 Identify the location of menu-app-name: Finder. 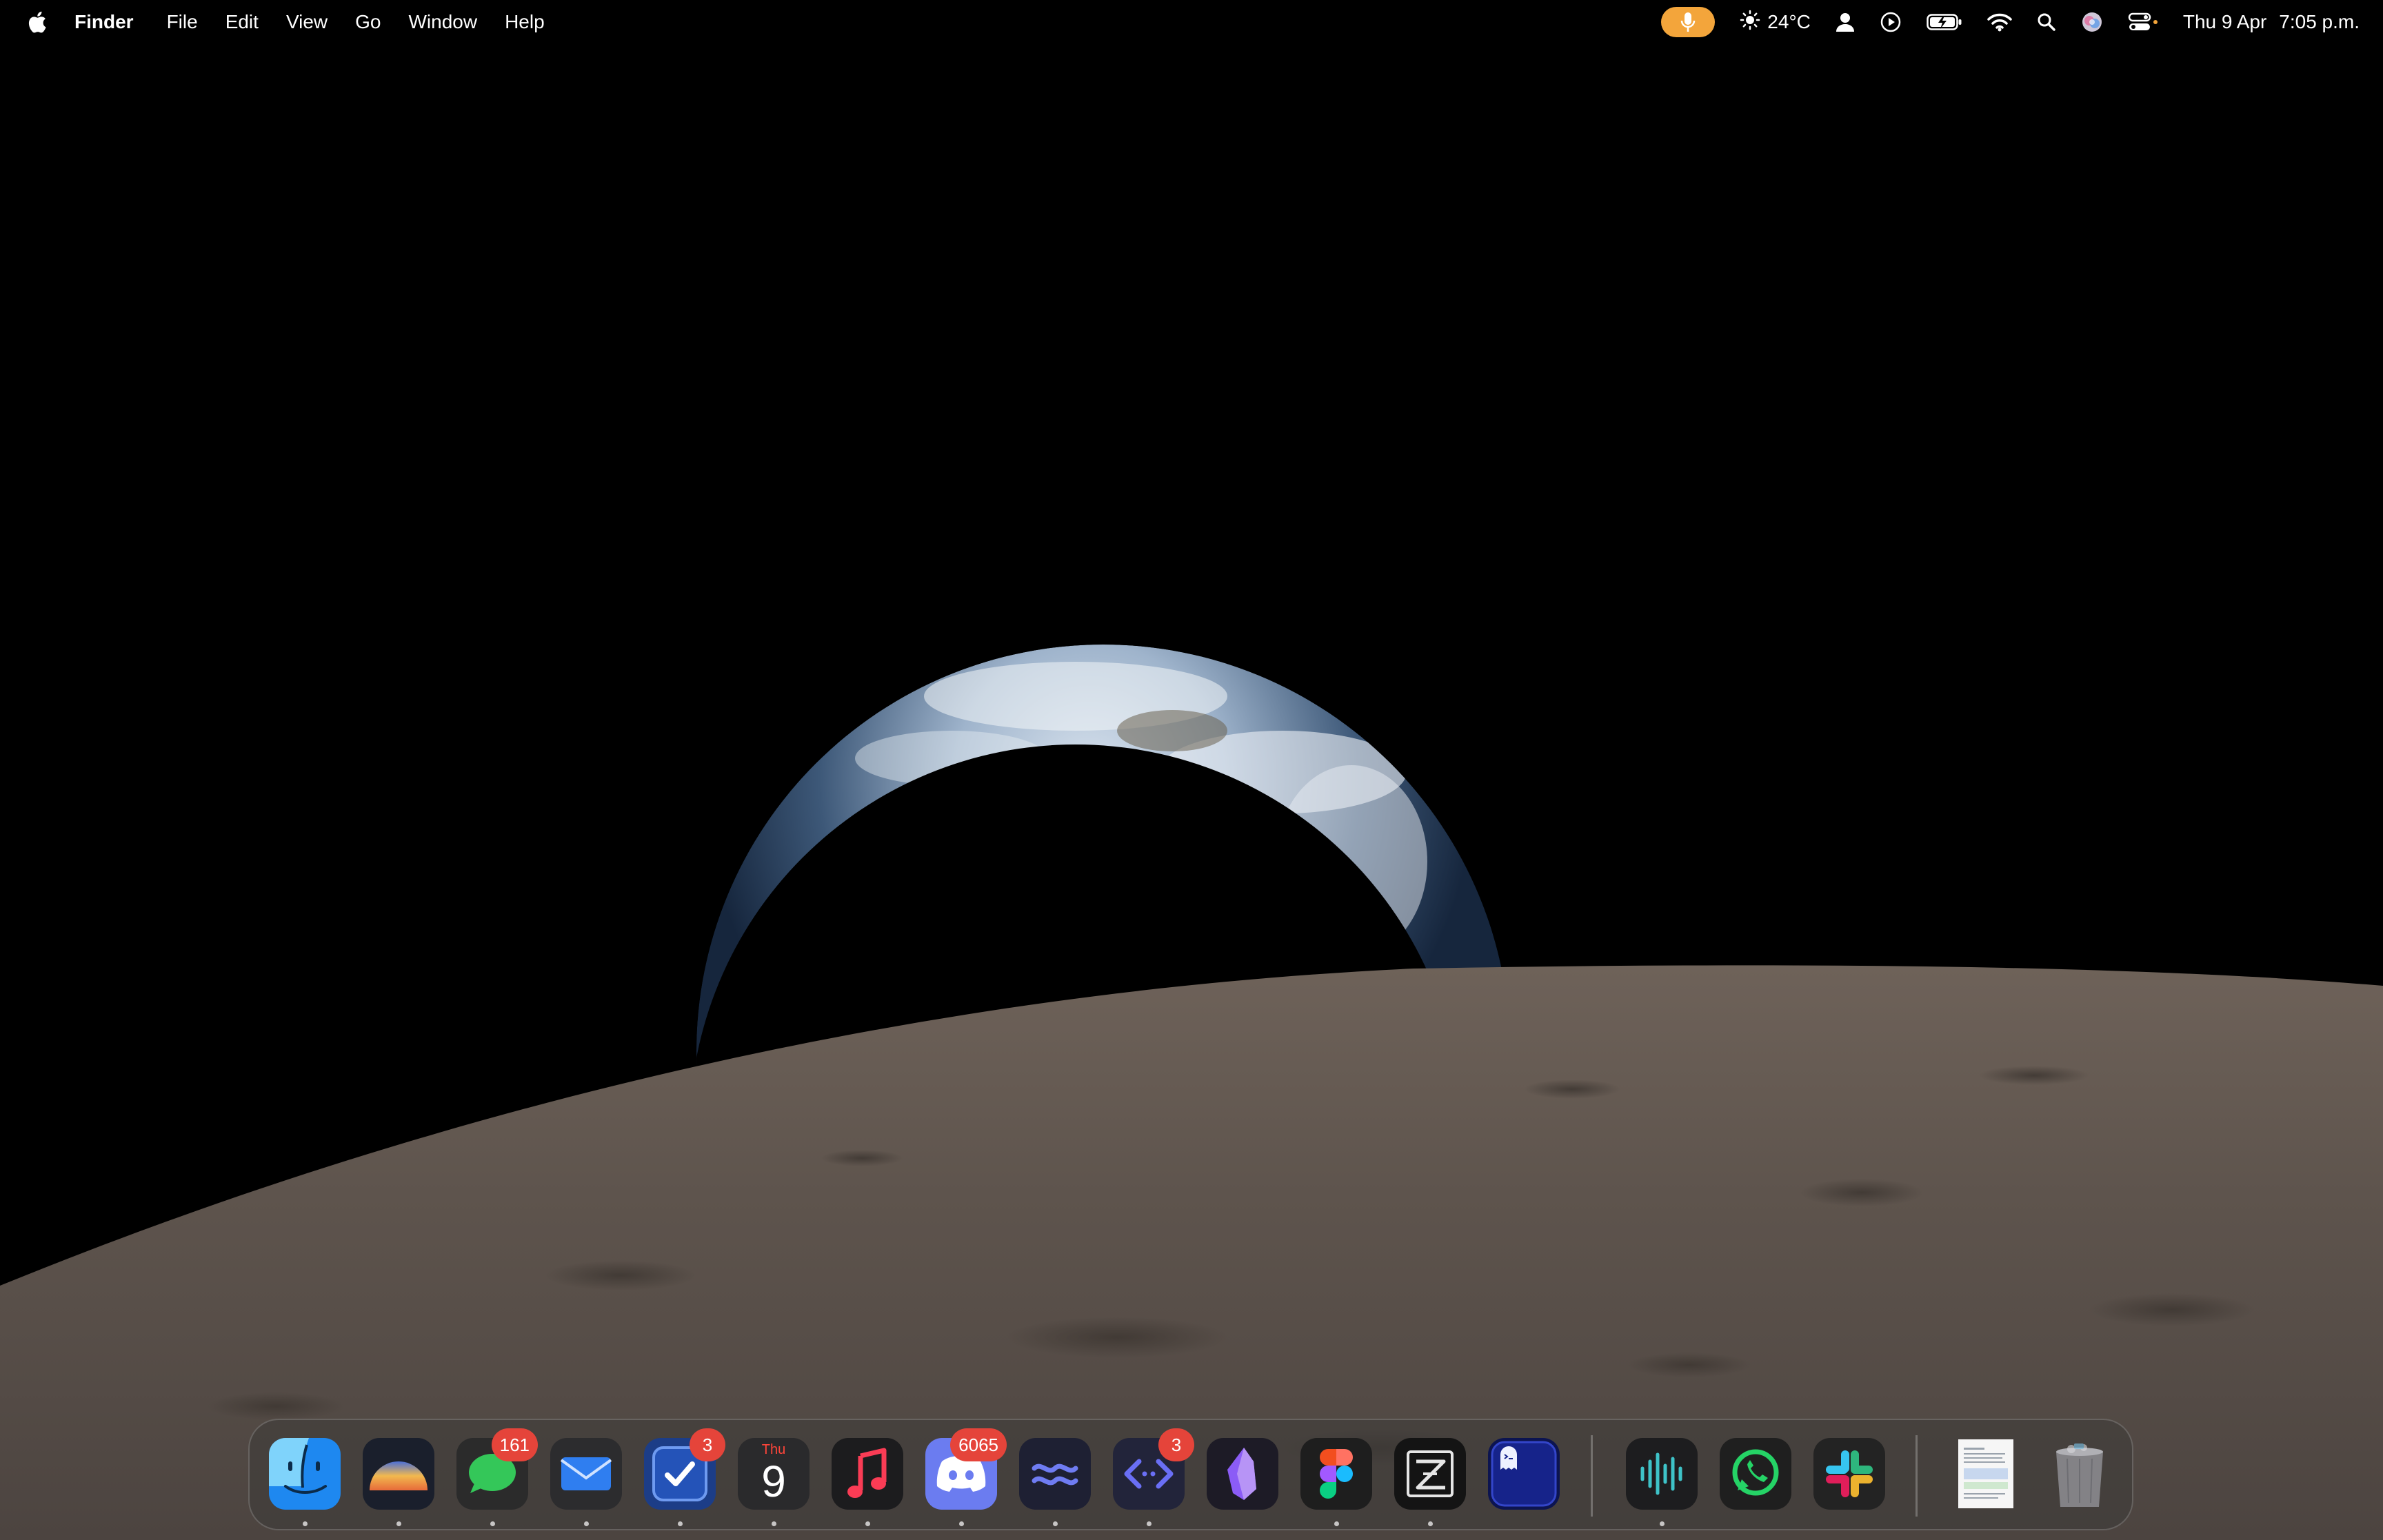
(104, 22).